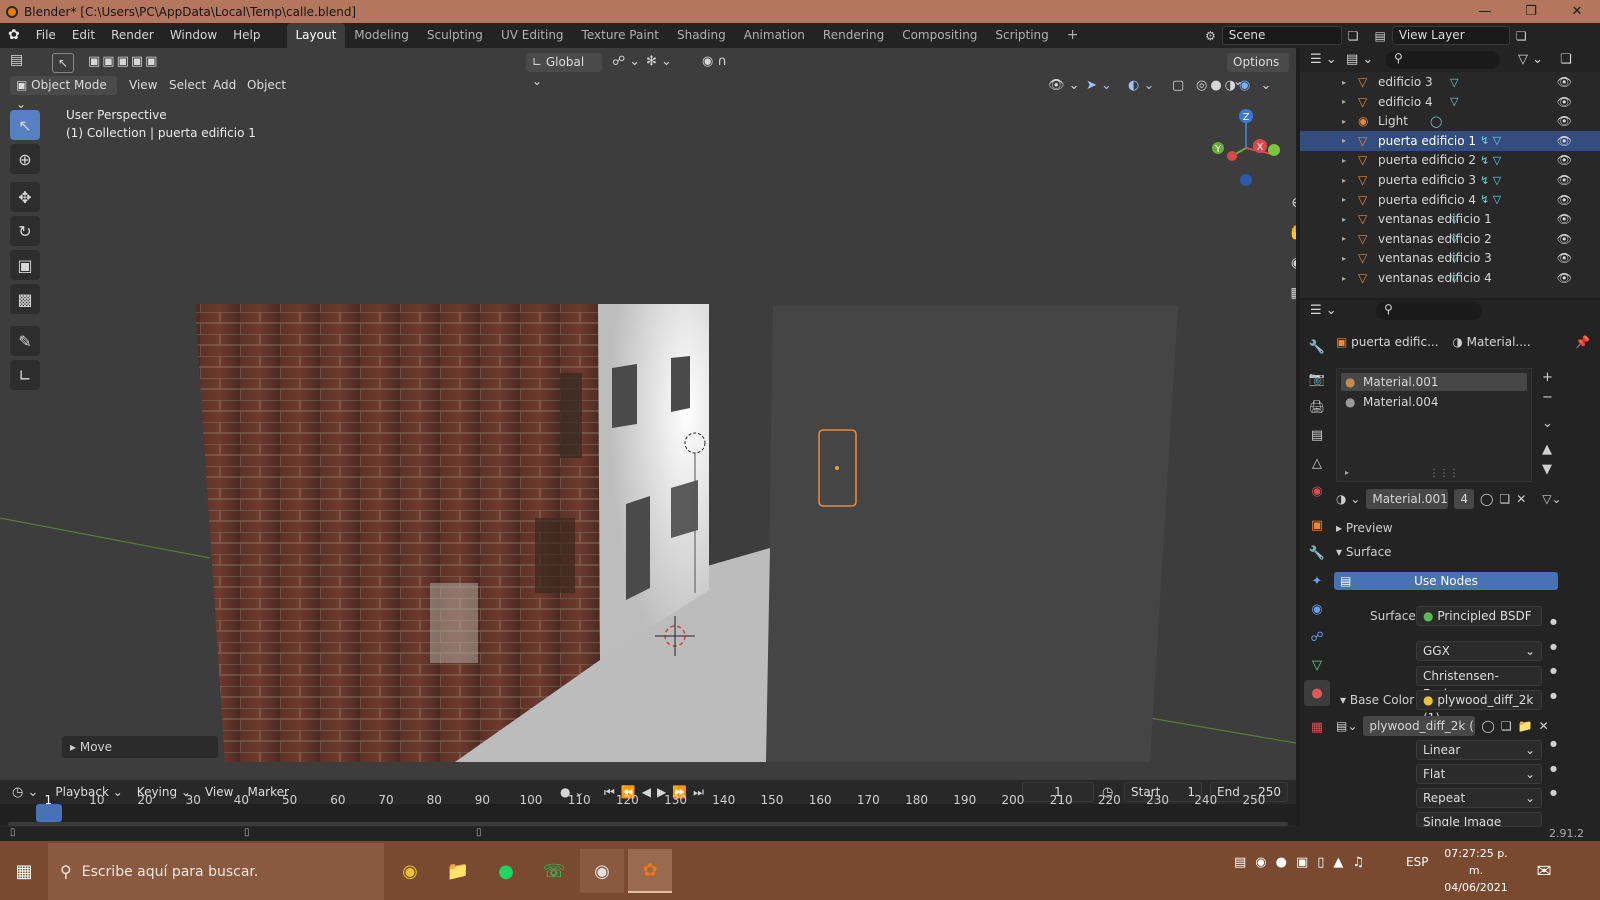 The image size is (1600, 900). What do you see at coordinates (939, 35) in the screenshot?
I see `tab-compositing: Compositing` at bounding box center [939, 35].